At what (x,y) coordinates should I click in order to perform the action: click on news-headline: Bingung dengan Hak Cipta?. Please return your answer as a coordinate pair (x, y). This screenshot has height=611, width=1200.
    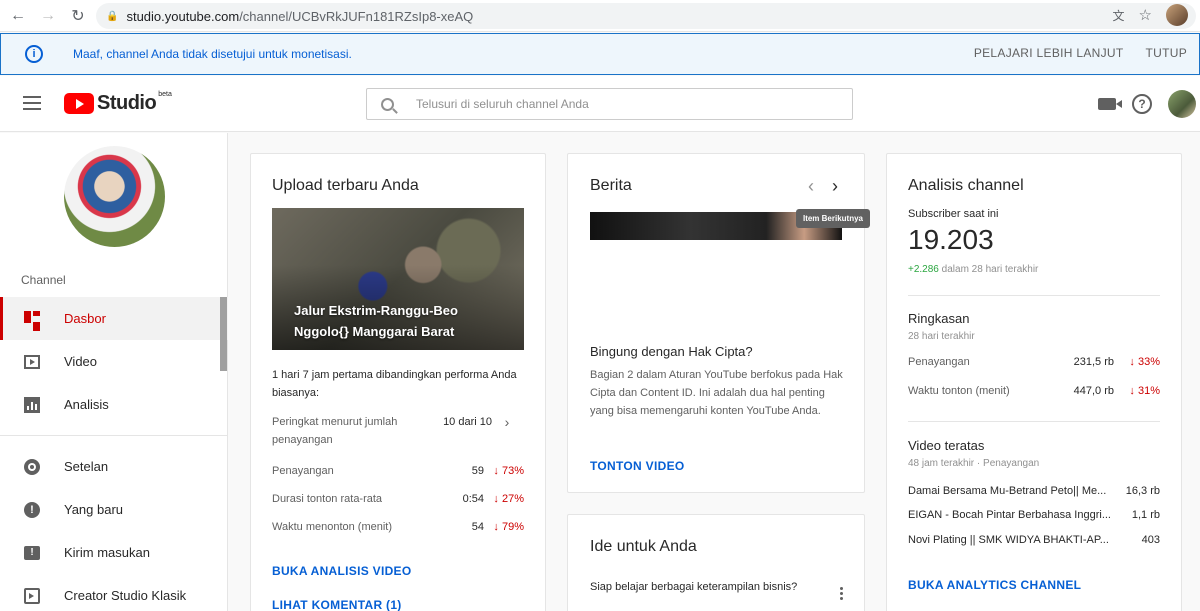
    Looking at the image, I should click on (671, 351).